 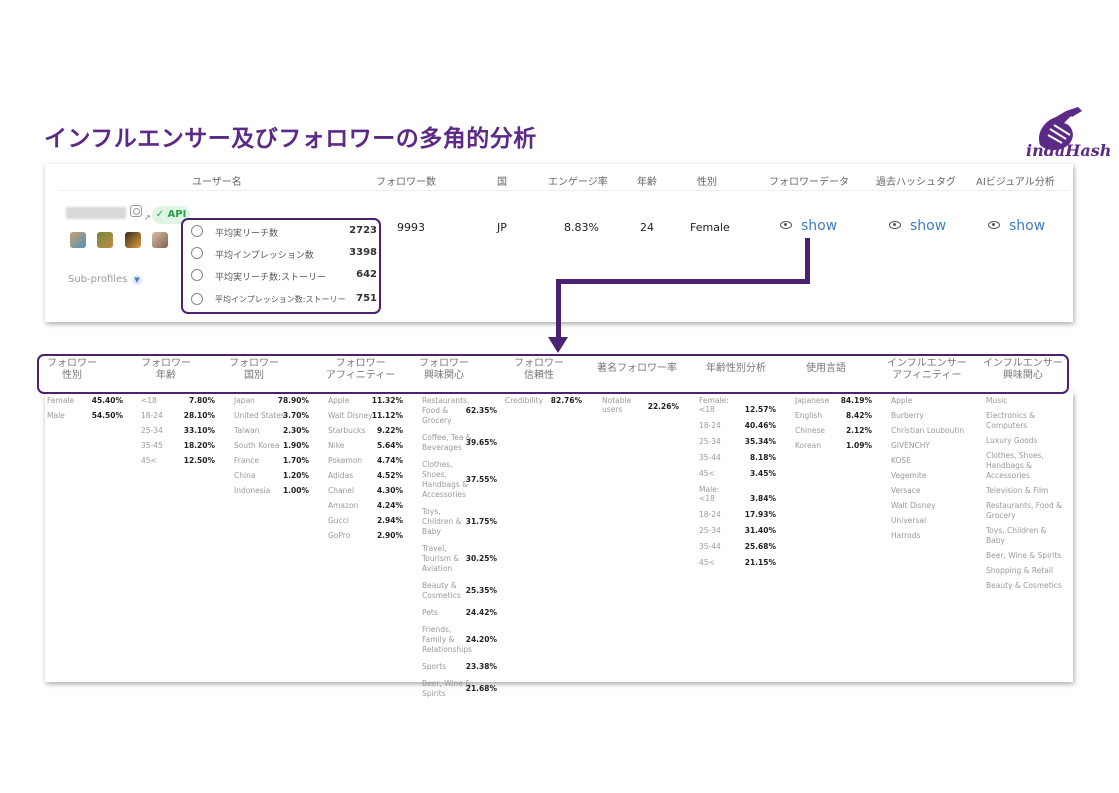 I want to click on item-value: 17.93%, so click(x=760, y=514).